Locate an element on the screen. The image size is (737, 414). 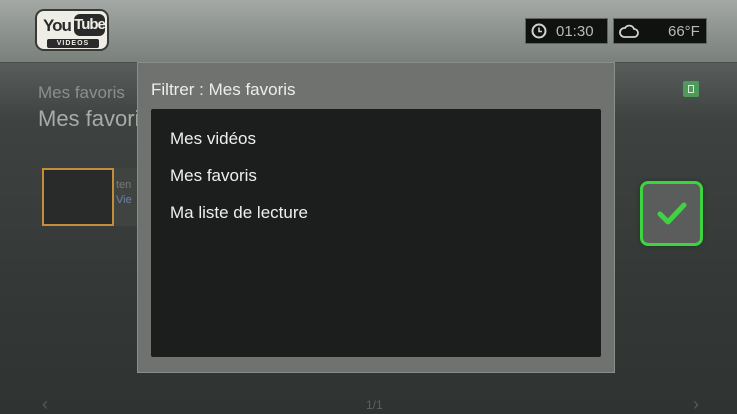
filter-option-playlist: Ma liste de lecture is located at coordinates (239, 213).